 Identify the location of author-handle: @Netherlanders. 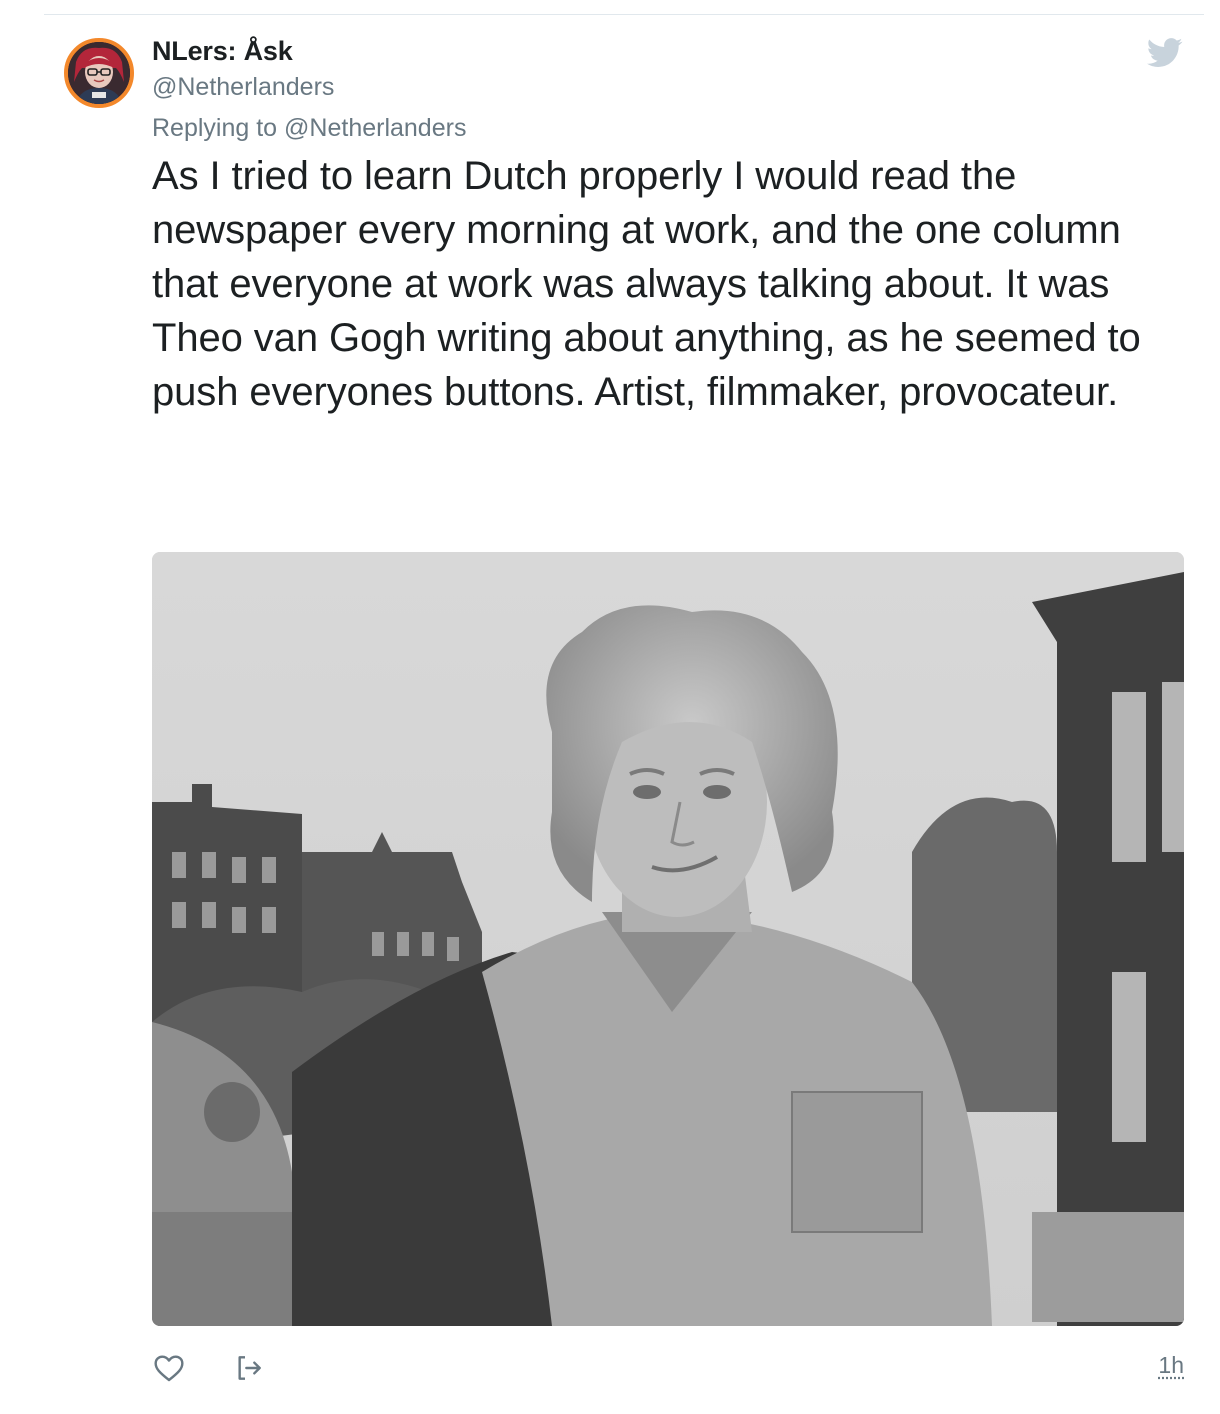
(243, 87).